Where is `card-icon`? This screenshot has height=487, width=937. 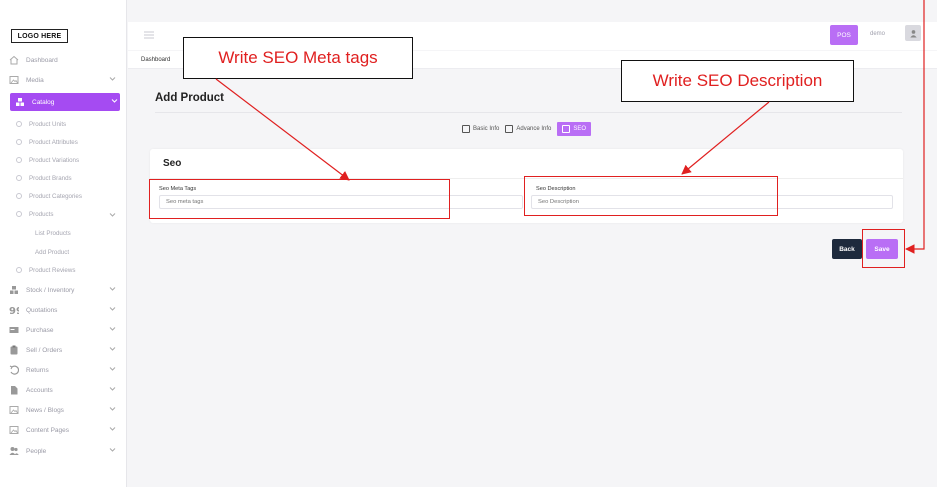
card-icon is located at coordinates (13, 330).